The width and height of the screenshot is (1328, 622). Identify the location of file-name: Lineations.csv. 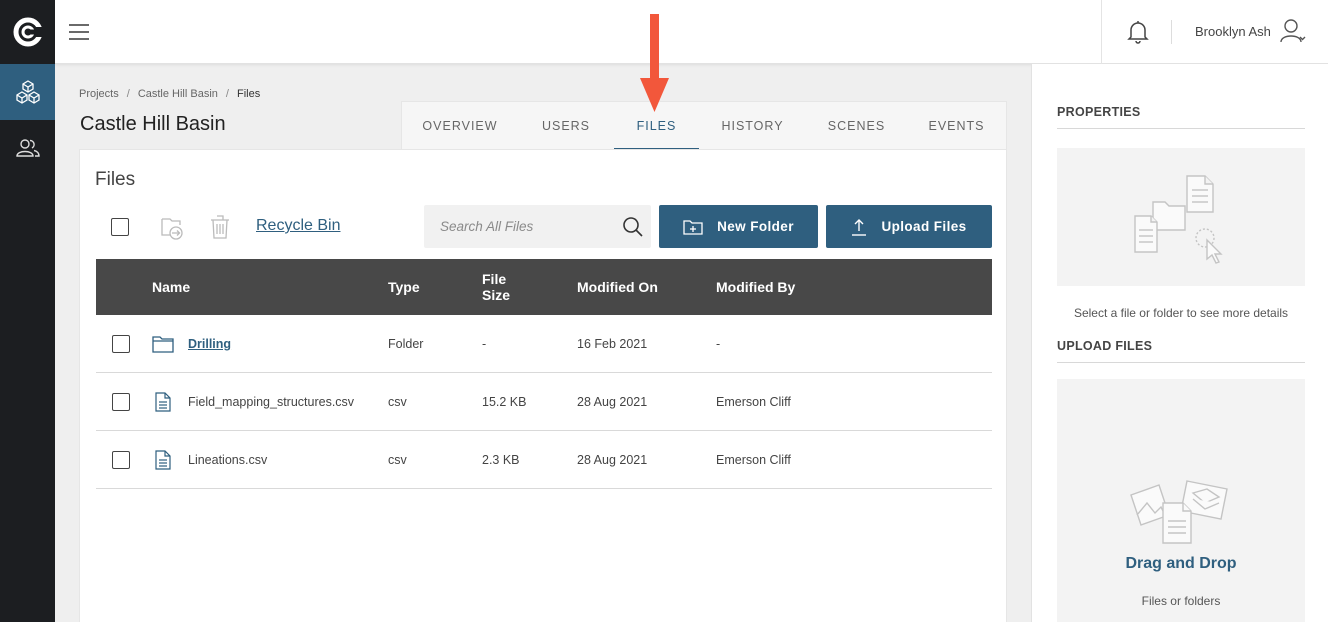
(227, 460).